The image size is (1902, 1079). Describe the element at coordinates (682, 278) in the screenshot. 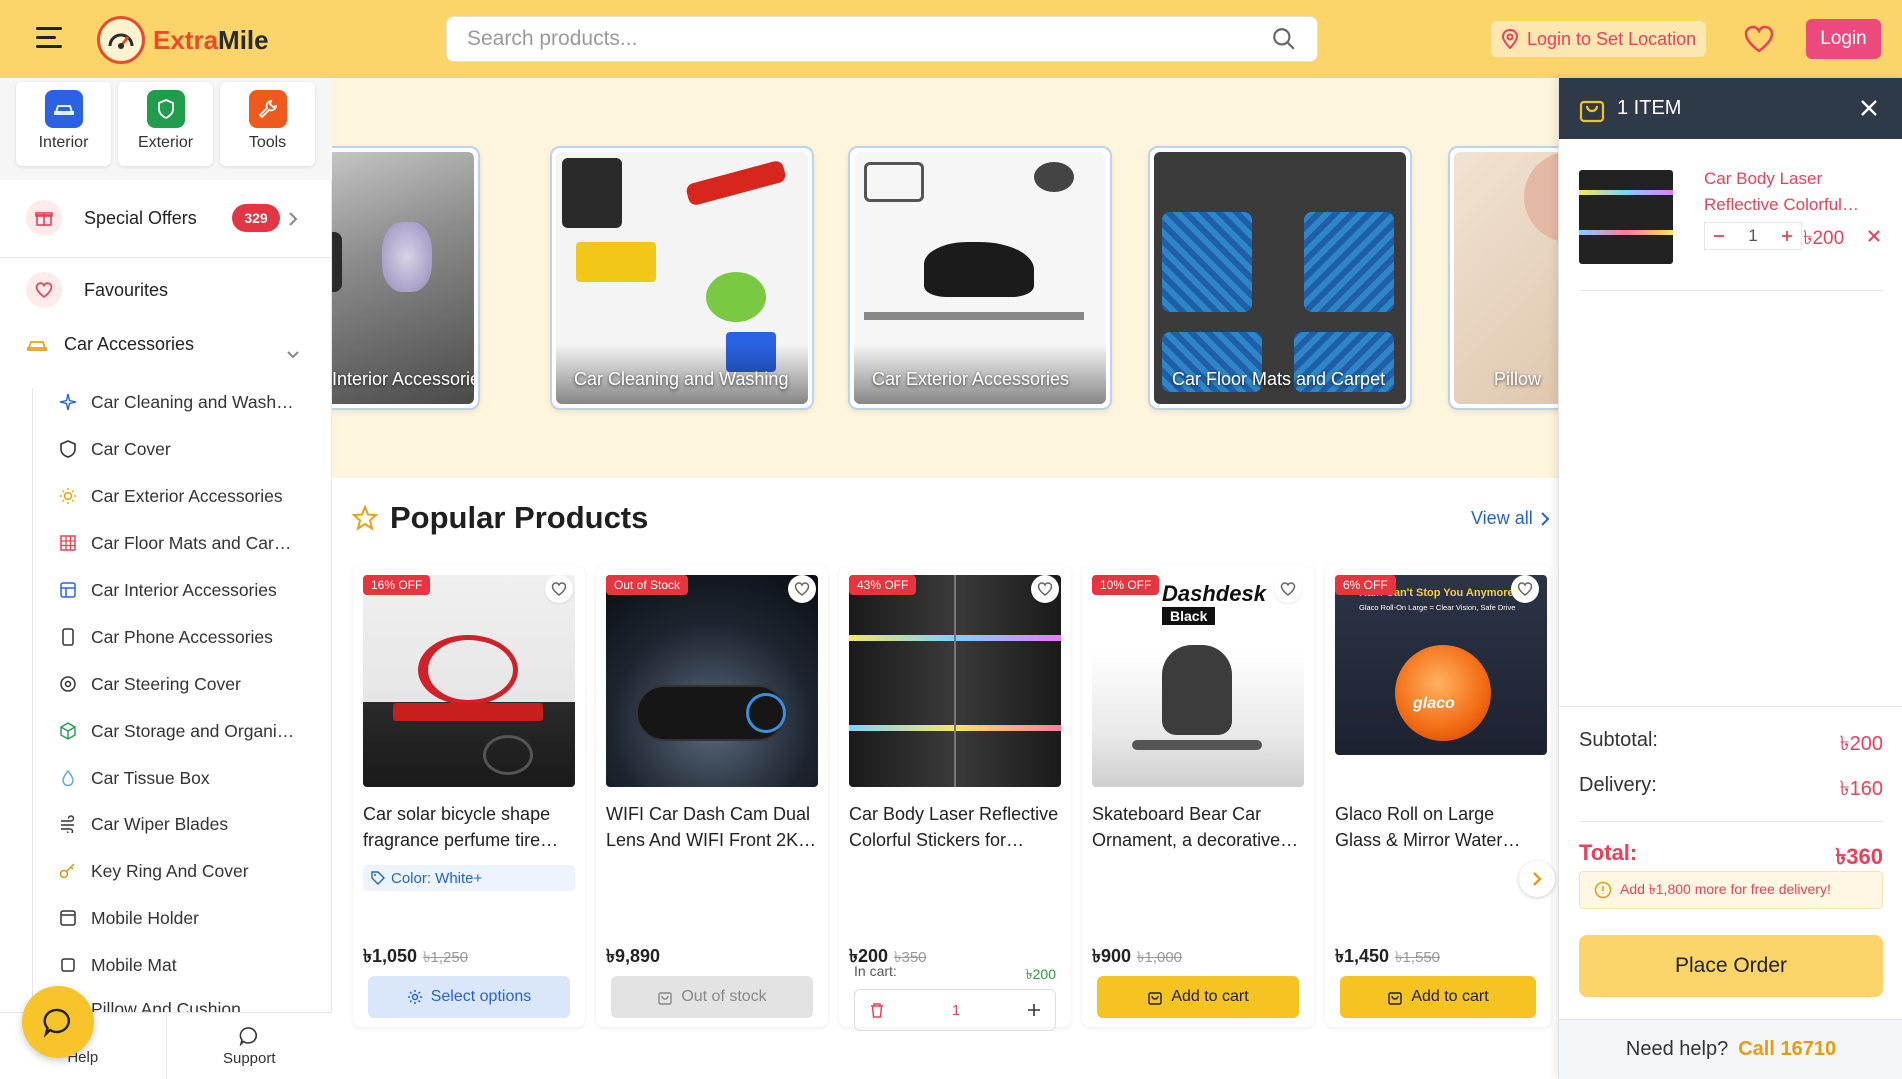

I see `category-card: Car Cleaning and Washing` at that location.